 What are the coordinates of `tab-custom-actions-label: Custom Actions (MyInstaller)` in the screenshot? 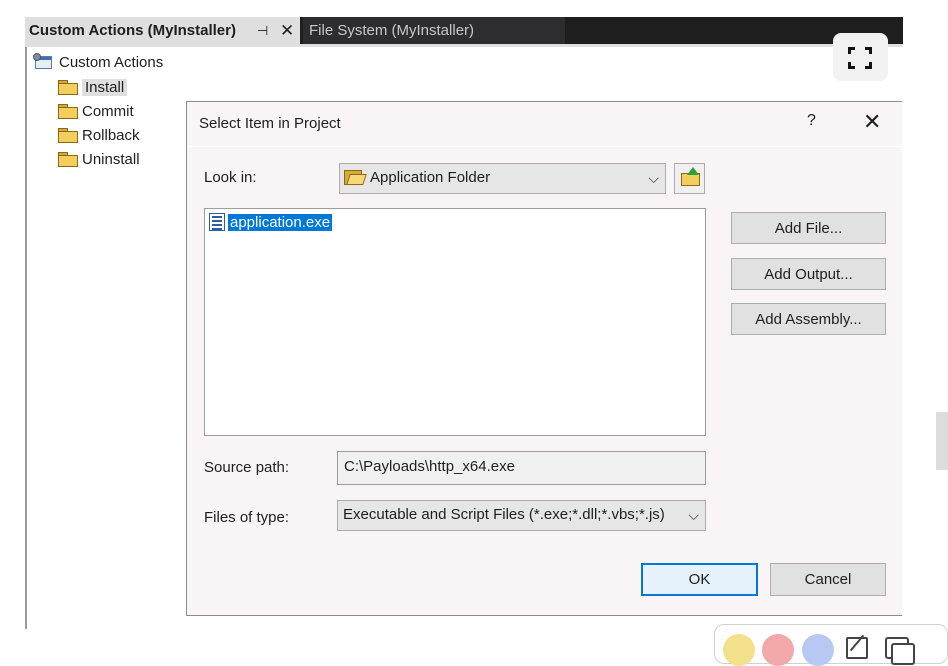 It's located at (132, 30).